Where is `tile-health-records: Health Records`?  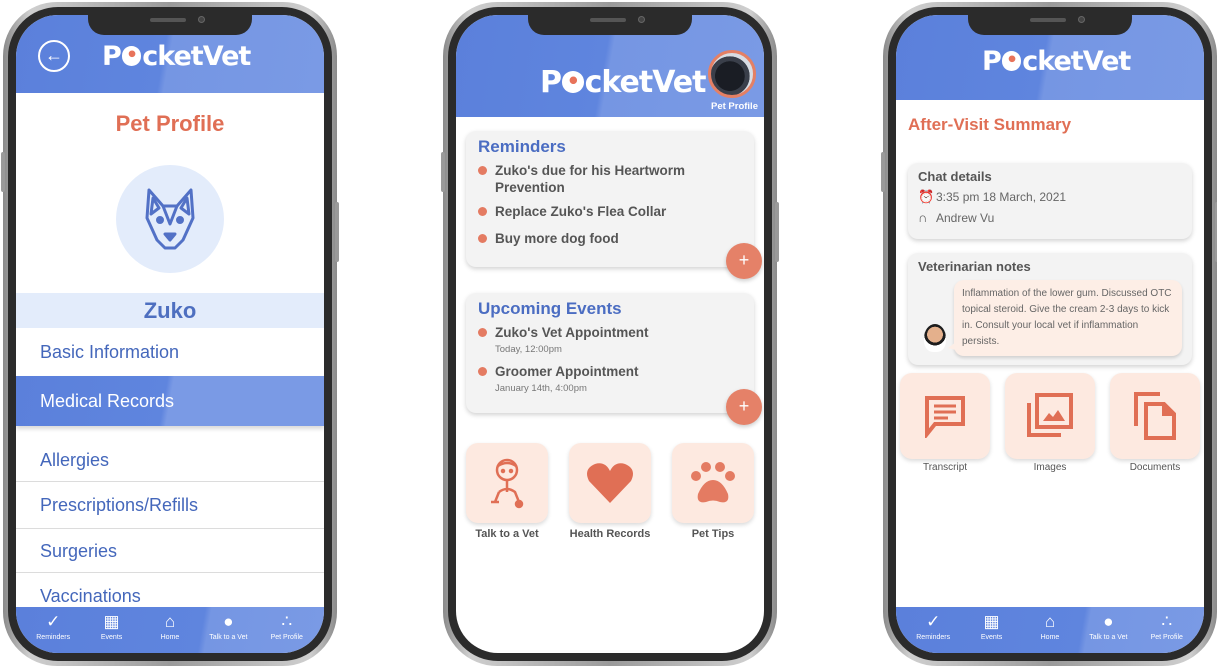
tile-health-records: Health Records is located at coordinates (610, 491).